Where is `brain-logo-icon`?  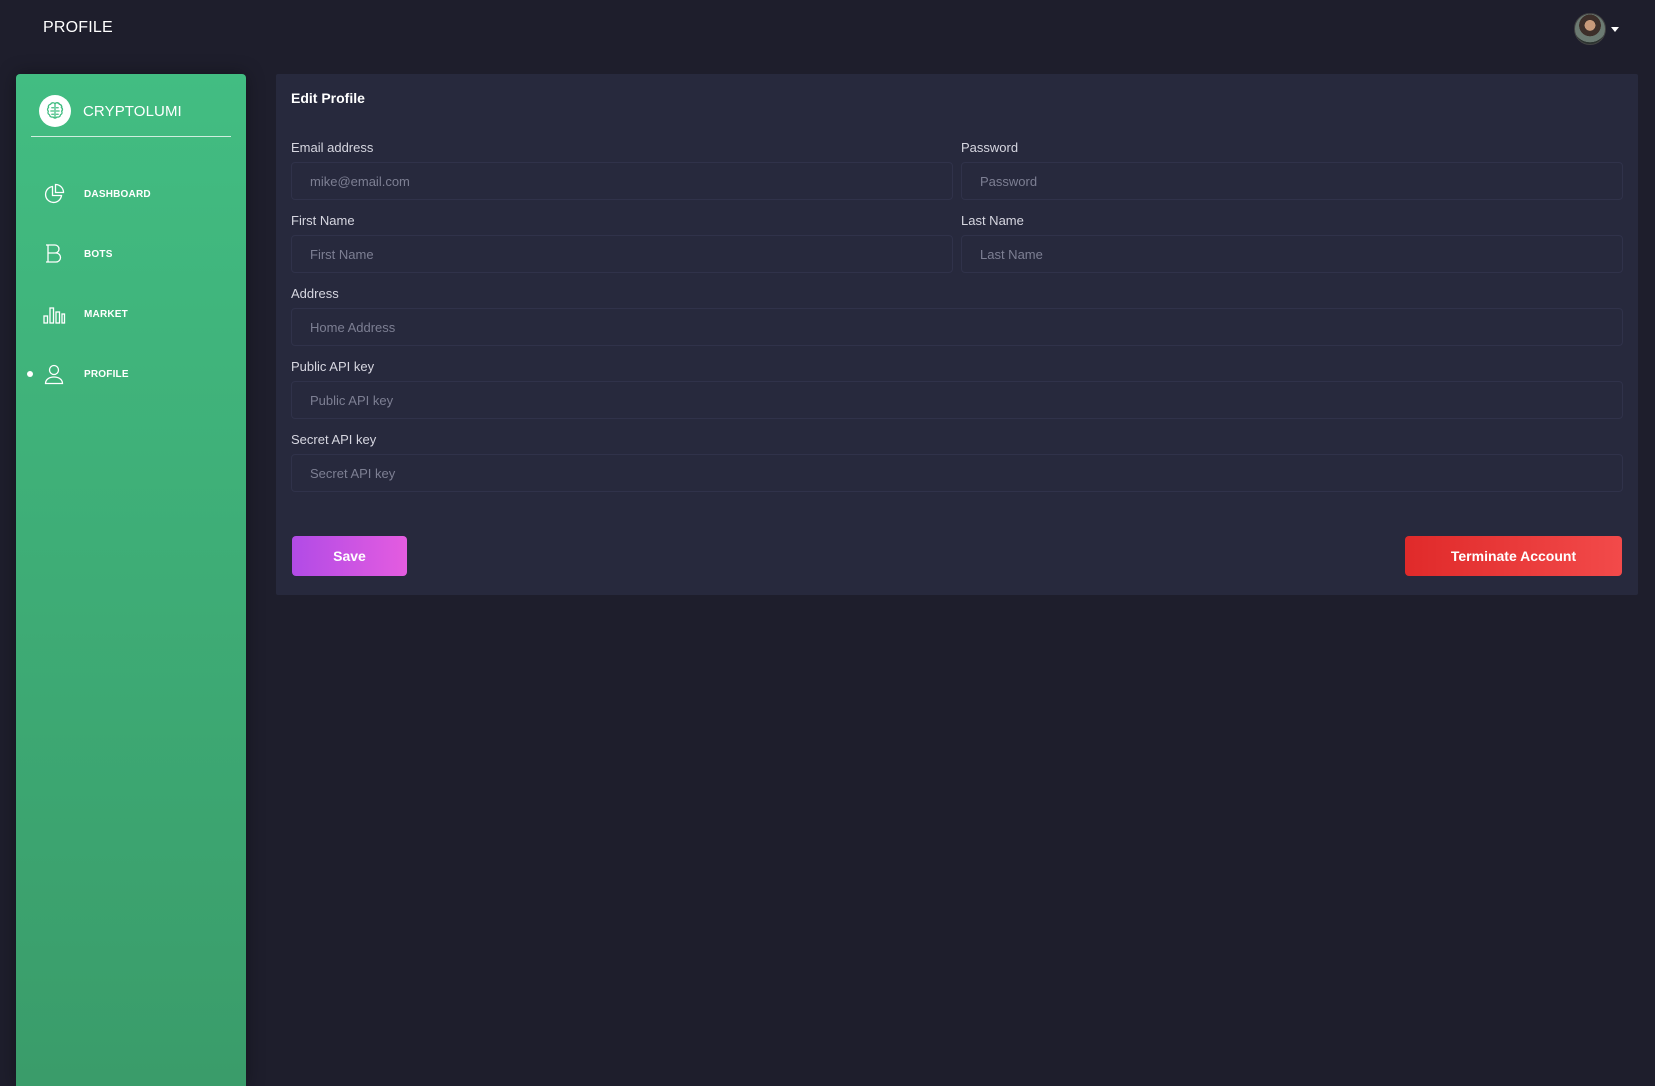
brain-logo-icon is located at coordinates (55, 111).